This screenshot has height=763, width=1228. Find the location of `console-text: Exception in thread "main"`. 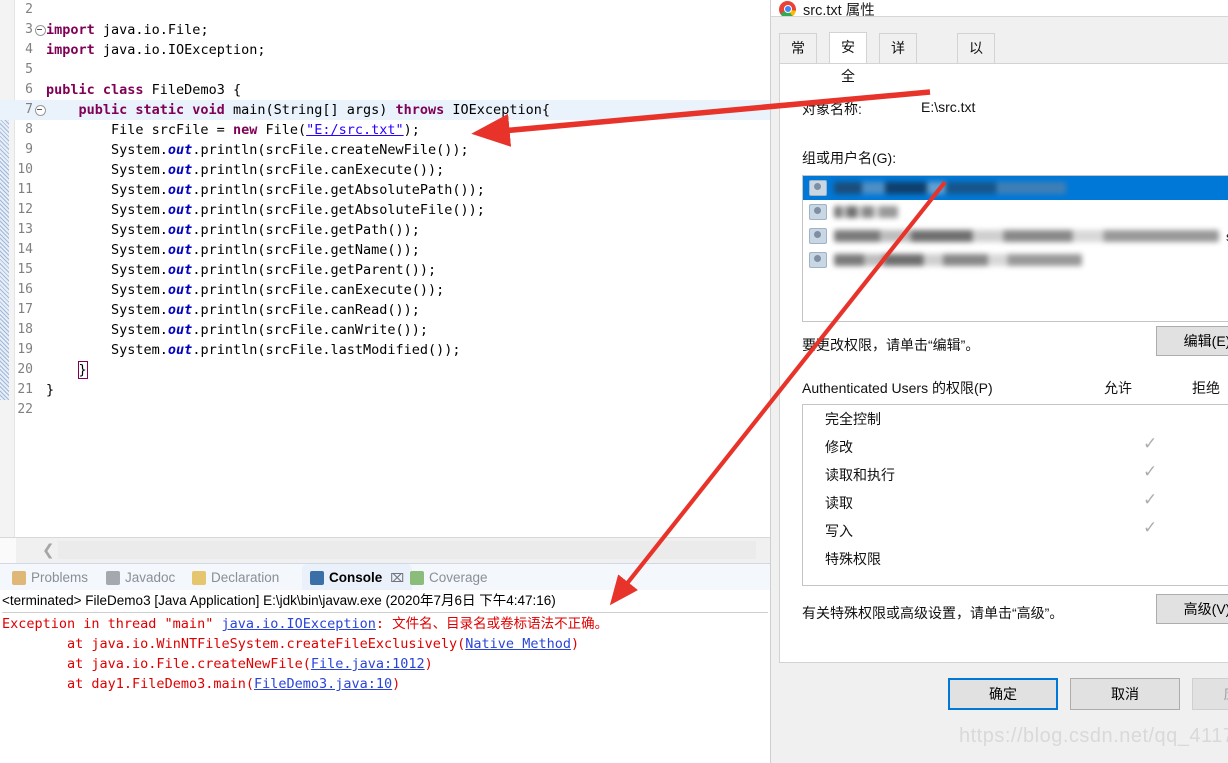

console-text: Exception in thread "main" is located at coordinates (112, 624).